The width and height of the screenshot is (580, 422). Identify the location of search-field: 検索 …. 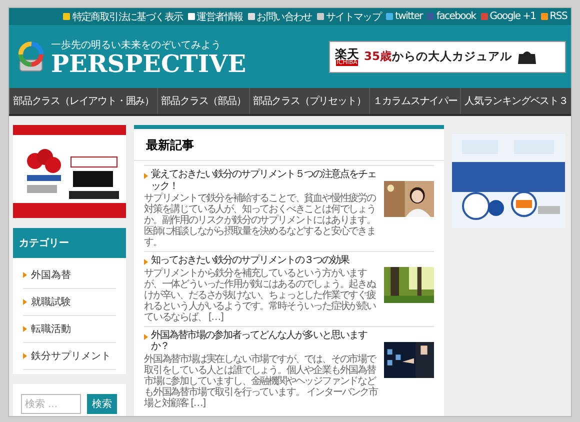
(51, 404).